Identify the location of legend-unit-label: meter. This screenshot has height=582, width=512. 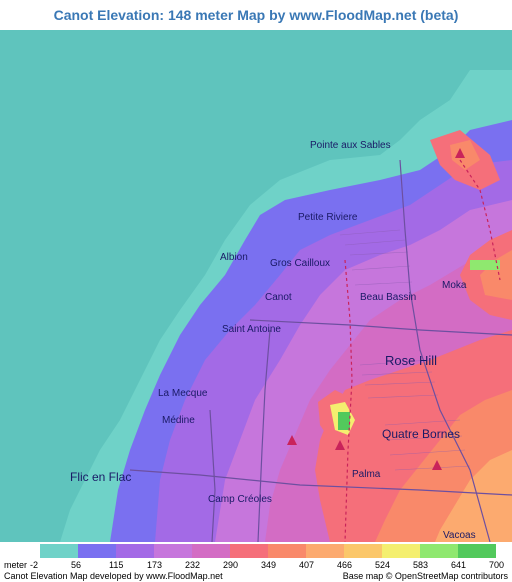
(16, 565).